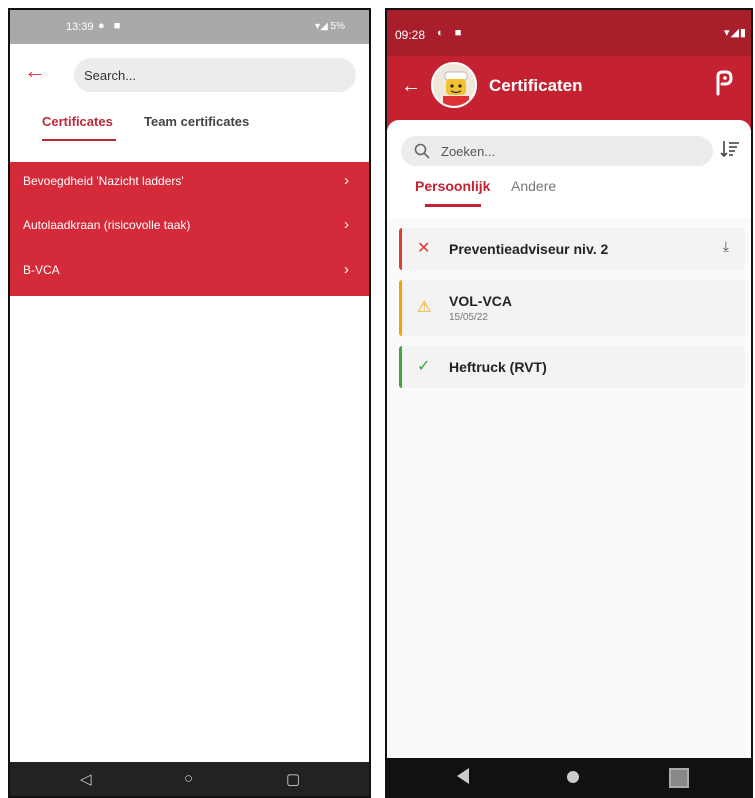 The height and width of the screenshot is (798, 755). What do you see at coordinates (422, 151) in the screenshot?
I see `search-icon` at bounding box center [422, 151].